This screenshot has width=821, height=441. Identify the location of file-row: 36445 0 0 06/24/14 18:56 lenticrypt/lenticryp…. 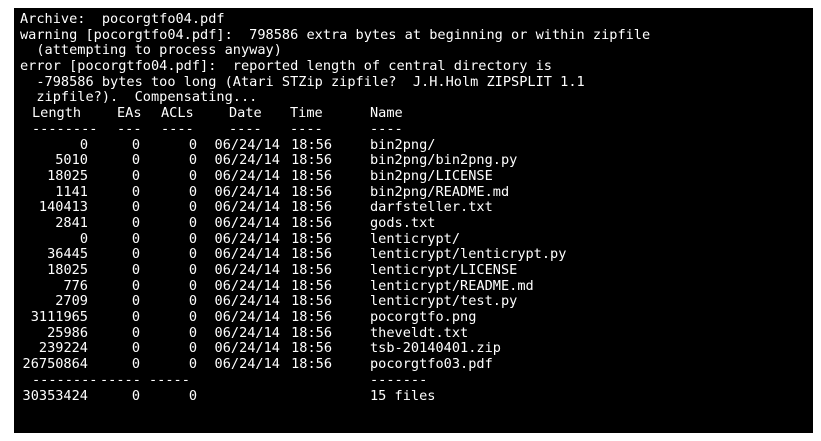
(416, 255).